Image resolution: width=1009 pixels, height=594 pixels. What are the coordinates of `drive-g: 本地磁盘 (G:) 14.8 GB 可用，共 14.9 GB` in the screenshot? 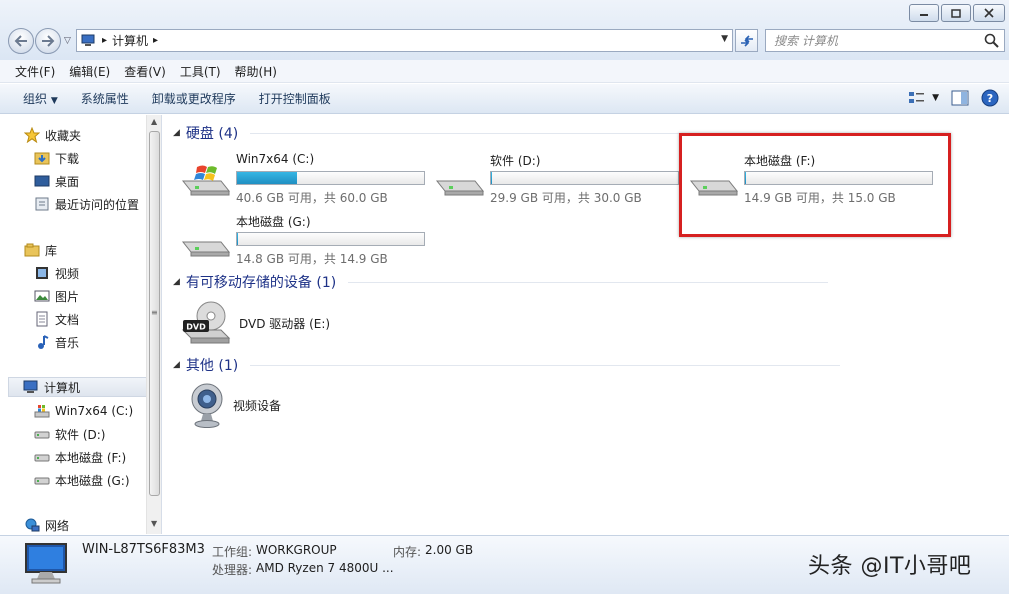 It's located at (306, 240).